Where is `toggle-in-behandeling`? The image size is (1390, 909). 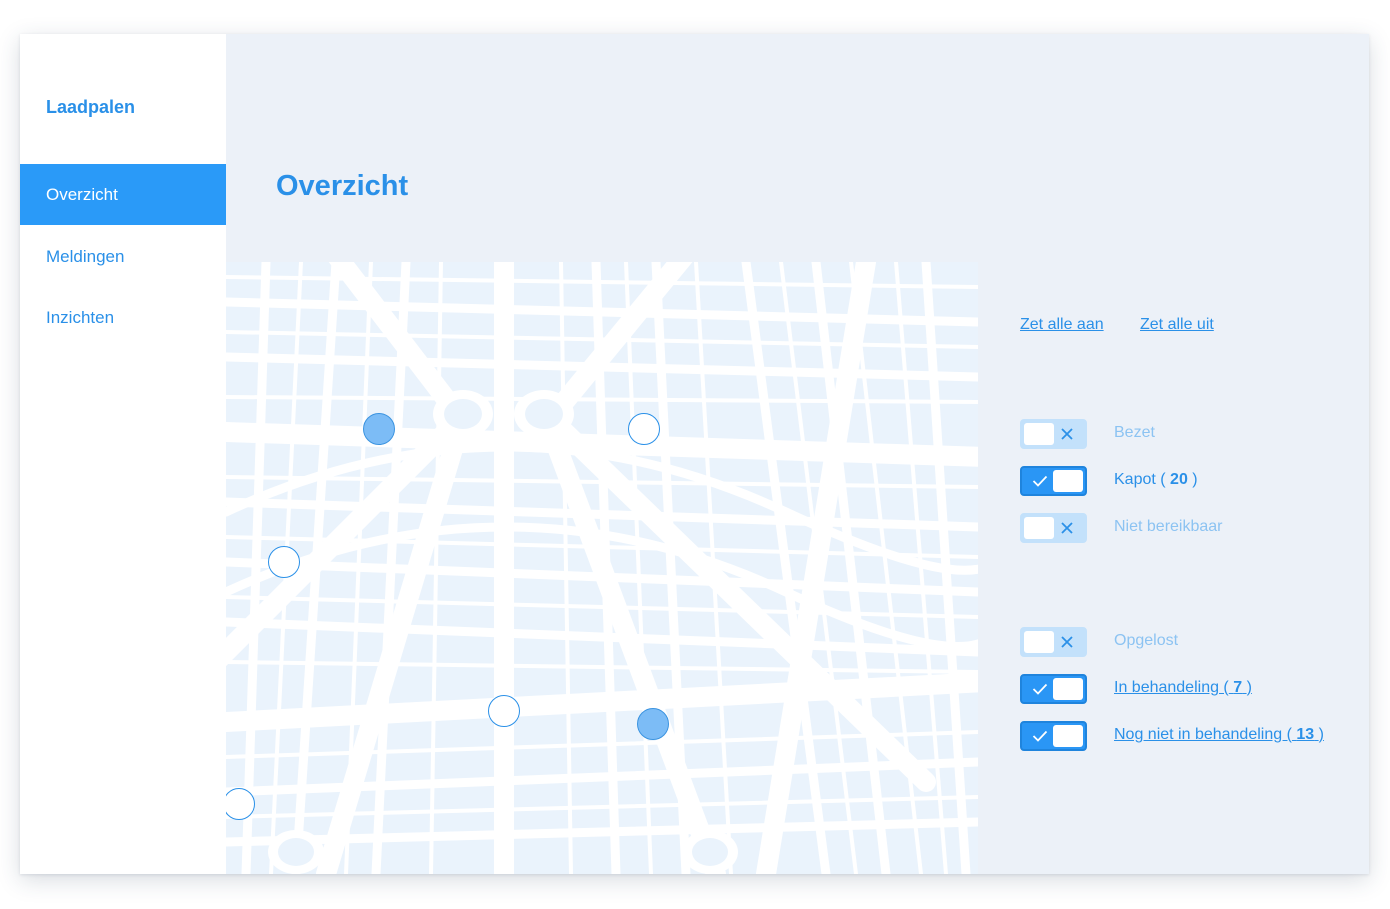 toggle-in-behandeling is located at coordinates (1053, 689).